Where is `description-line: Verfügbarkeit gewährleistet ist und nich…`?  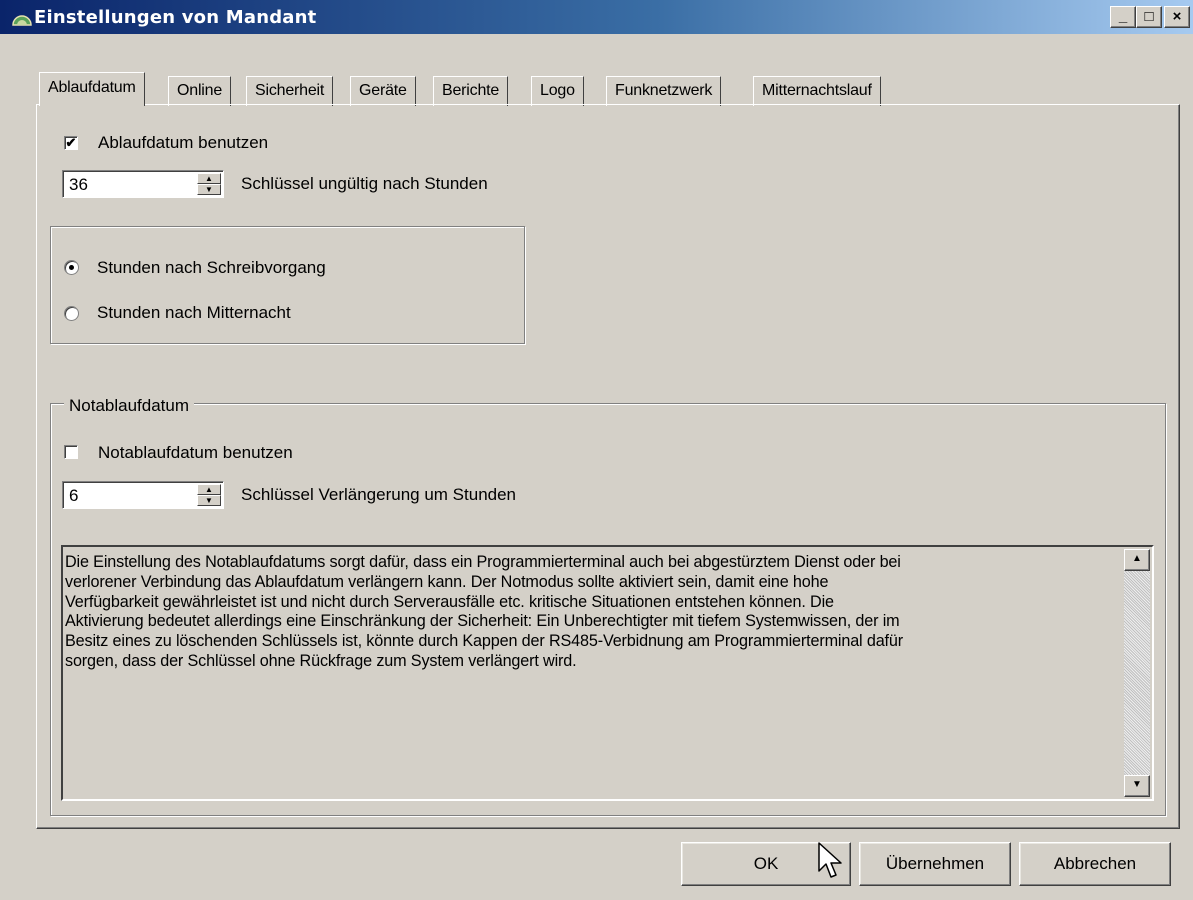 description-line: Verfügbarkeit gewährleistet ist und nich… is located at coordinates (449, 601).